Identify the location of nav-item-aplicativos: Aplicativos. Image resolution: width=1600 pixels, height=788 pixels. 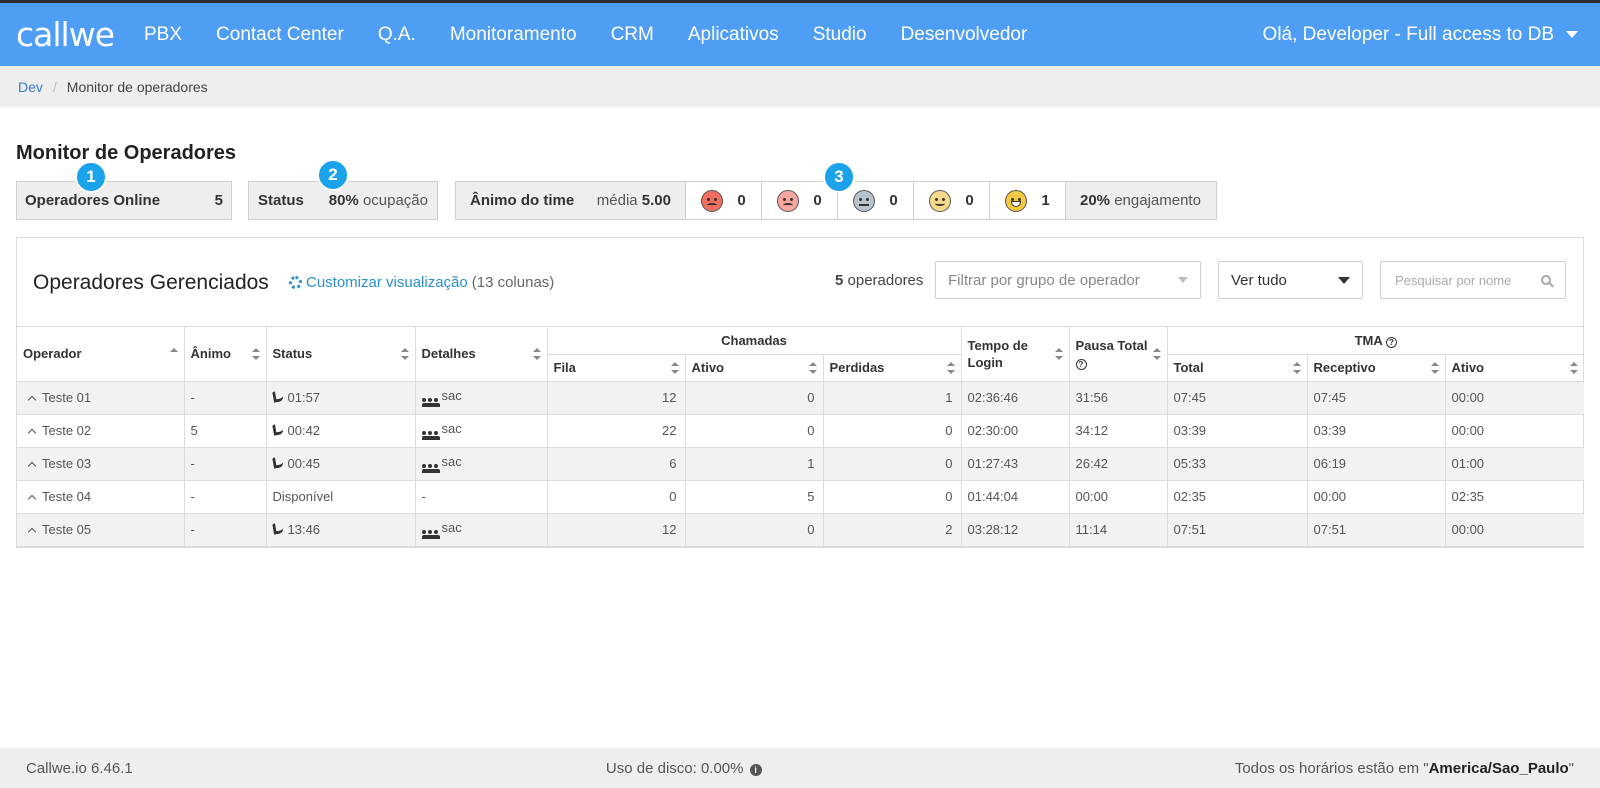
(733, 35).